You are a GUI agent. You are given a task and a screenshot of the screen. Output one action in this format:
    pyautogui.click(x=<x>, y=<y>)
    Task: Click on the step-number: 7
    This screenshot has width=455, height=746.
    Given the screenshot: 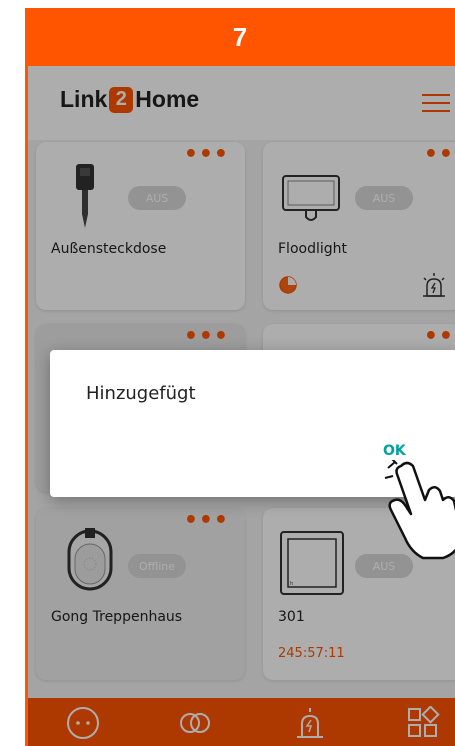 What is the action you would take?
    pyautogui.click(x=240, y=36)
    